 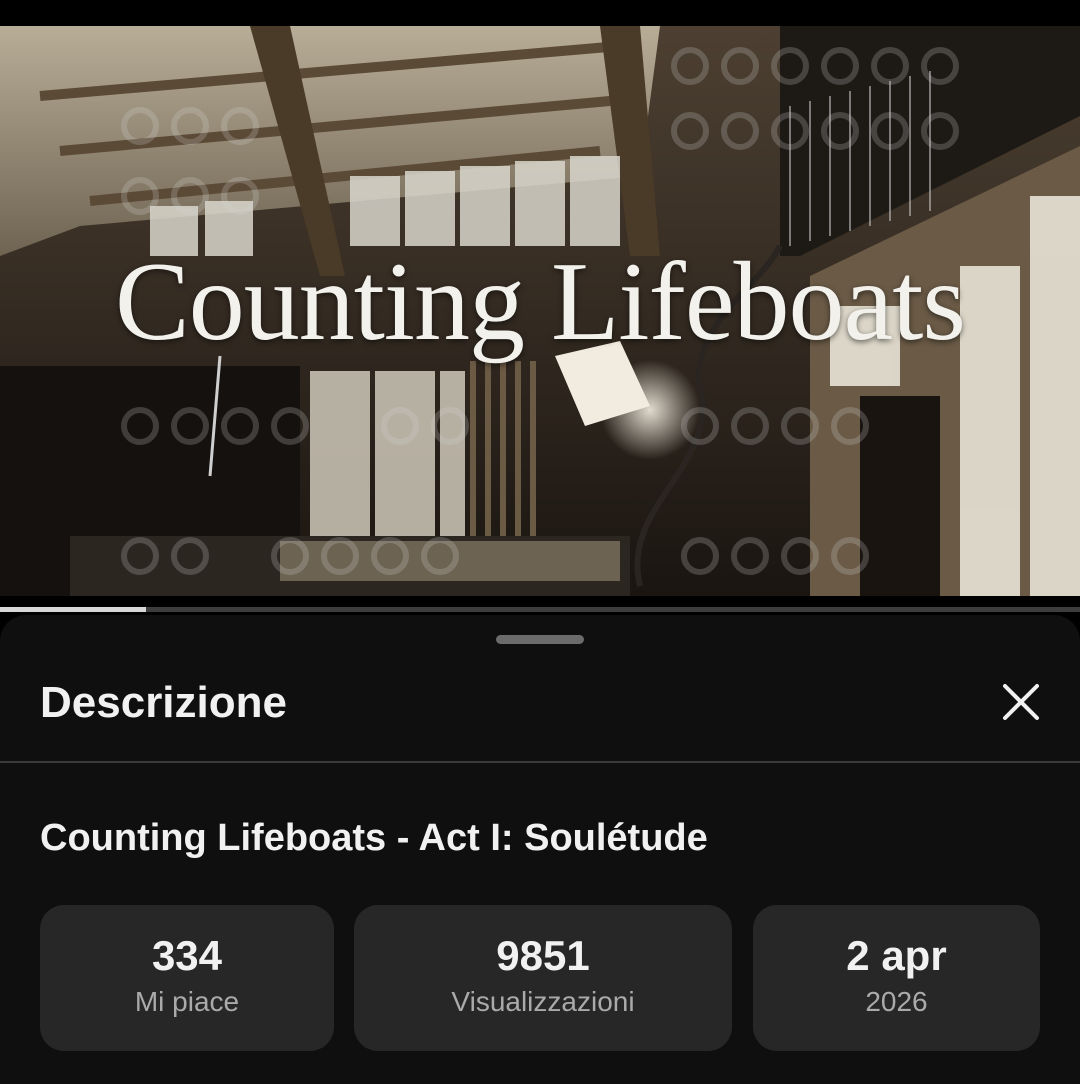 What do you see at coordinates (896, 955) in the screenshot?
I see `upload-date: 2 apr` at bounding box center [896, 955].